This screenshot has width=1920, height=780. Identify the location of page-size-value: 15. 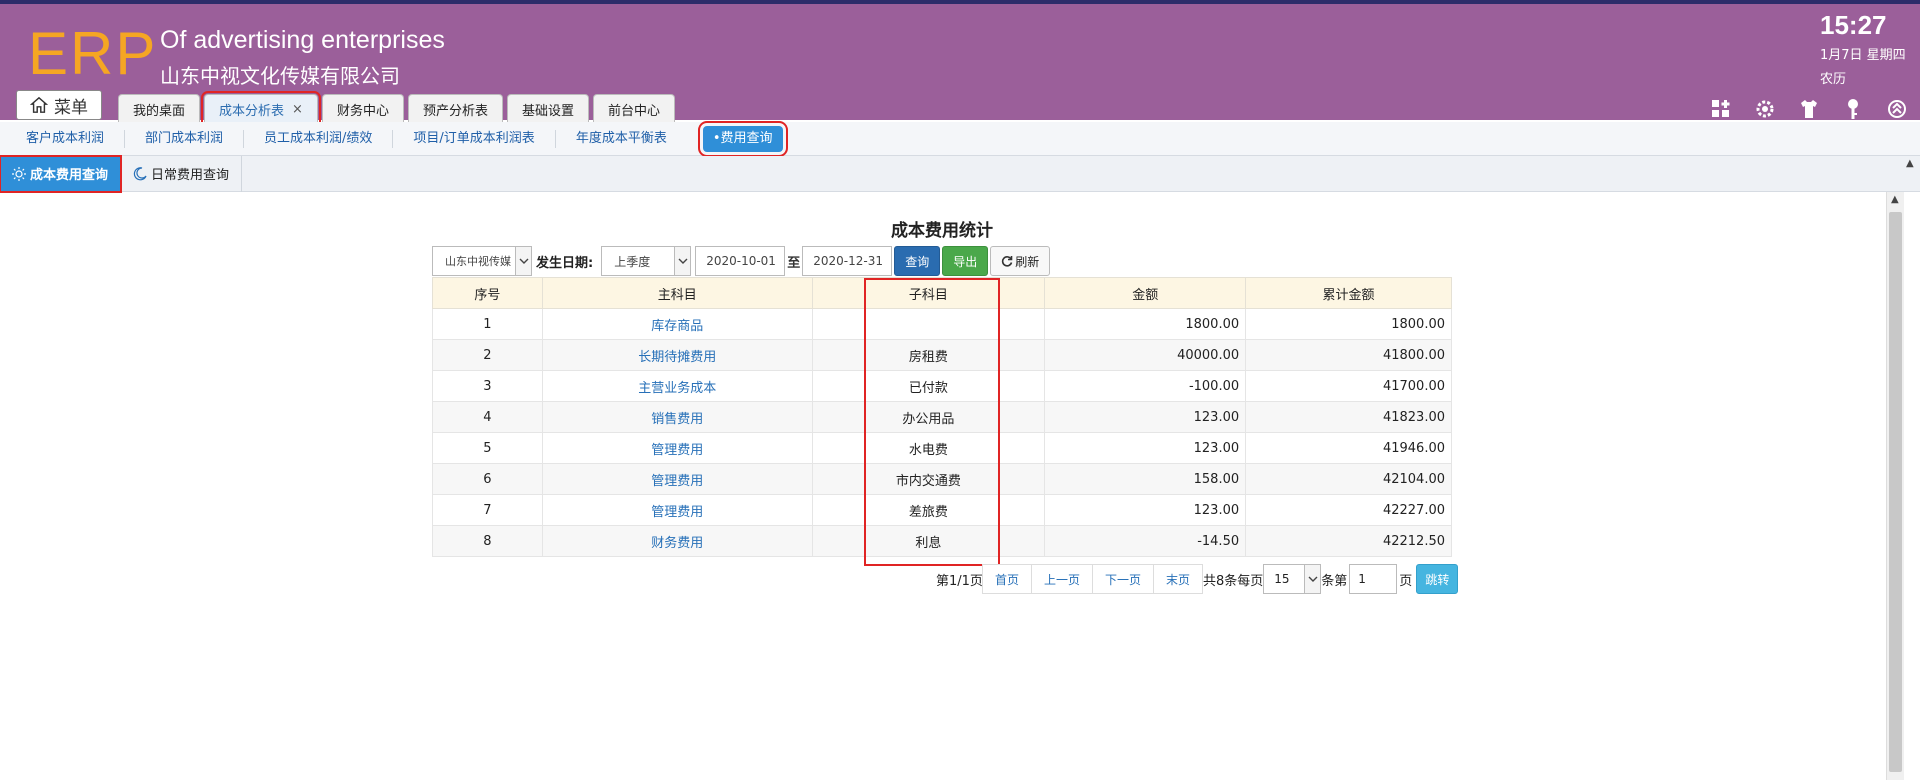
(1282, 579).